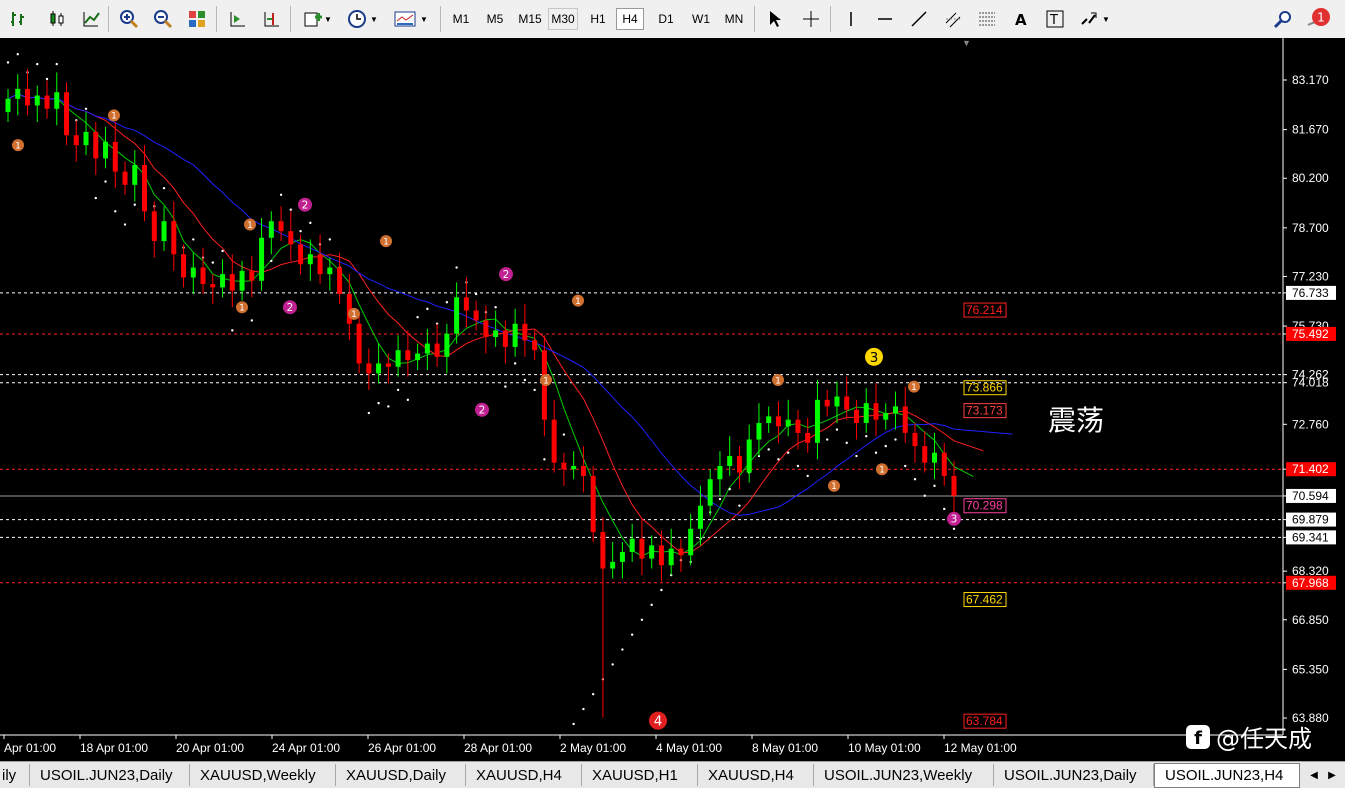 Image resolution: width=1345 pixels, height=788 pixels. I want to click on timeframe-h4: H4, so click(630, 19).